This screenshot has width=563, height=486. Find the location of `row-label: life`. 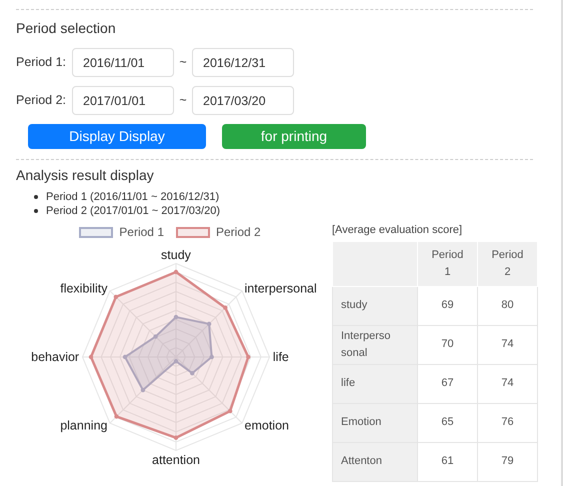

row-label: life is located at coordinates (348, 383).